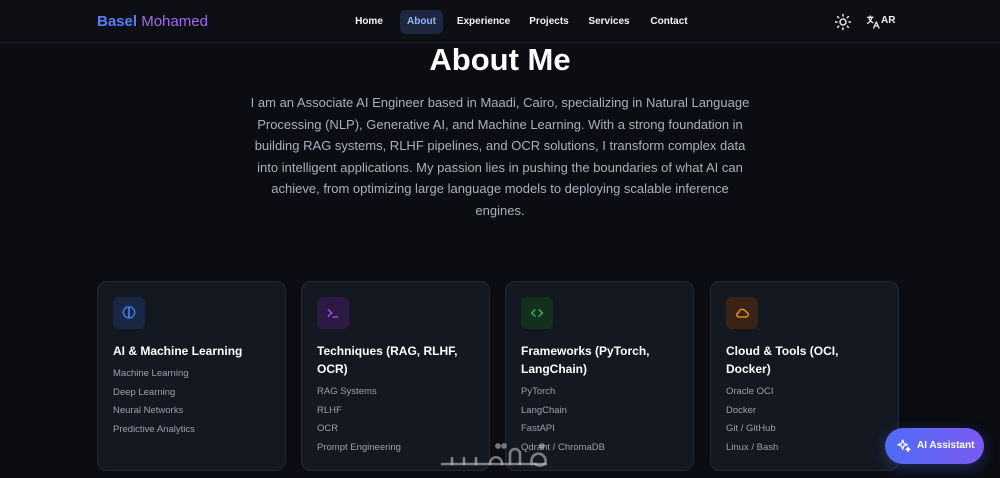 Image resolution: width=1000 pixels, height=478 pixels. Describe the element at coordinates (538, 391) in the screenshot. I see `card-item: PyTorch` at that location.